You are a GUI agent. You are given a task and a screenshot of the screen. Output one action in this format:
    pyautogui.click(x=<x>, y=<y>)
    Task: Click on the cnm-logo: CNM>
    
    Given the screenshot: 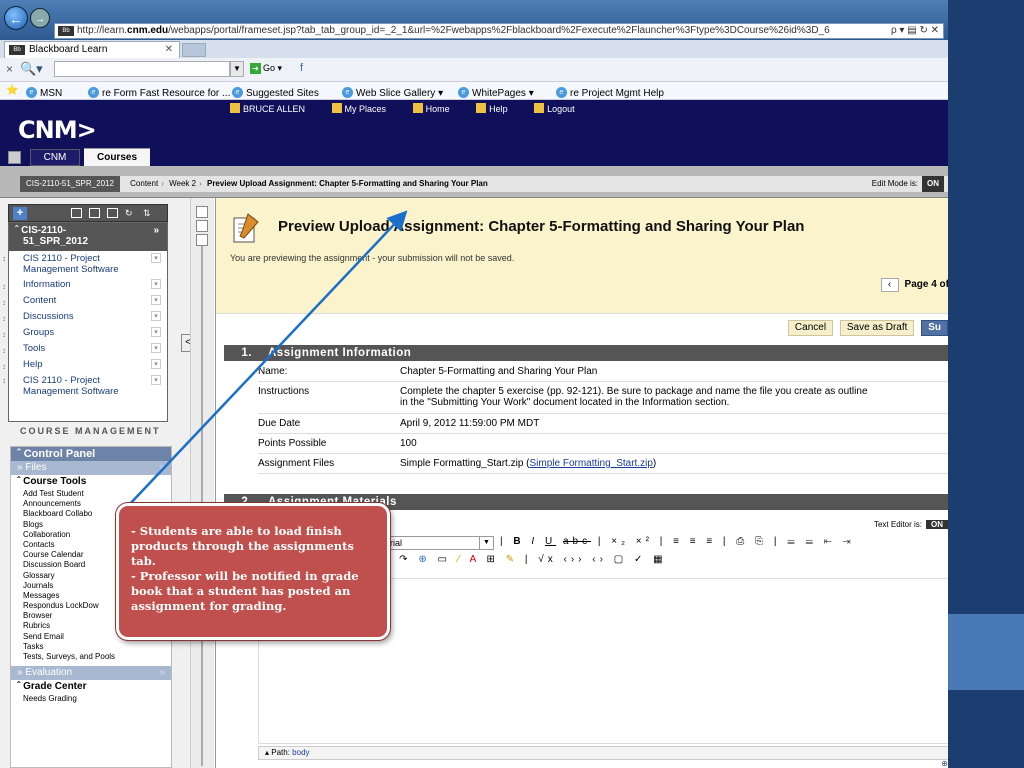 What is the action you would take?
    pyautogui.click(x=57, y=130)
    